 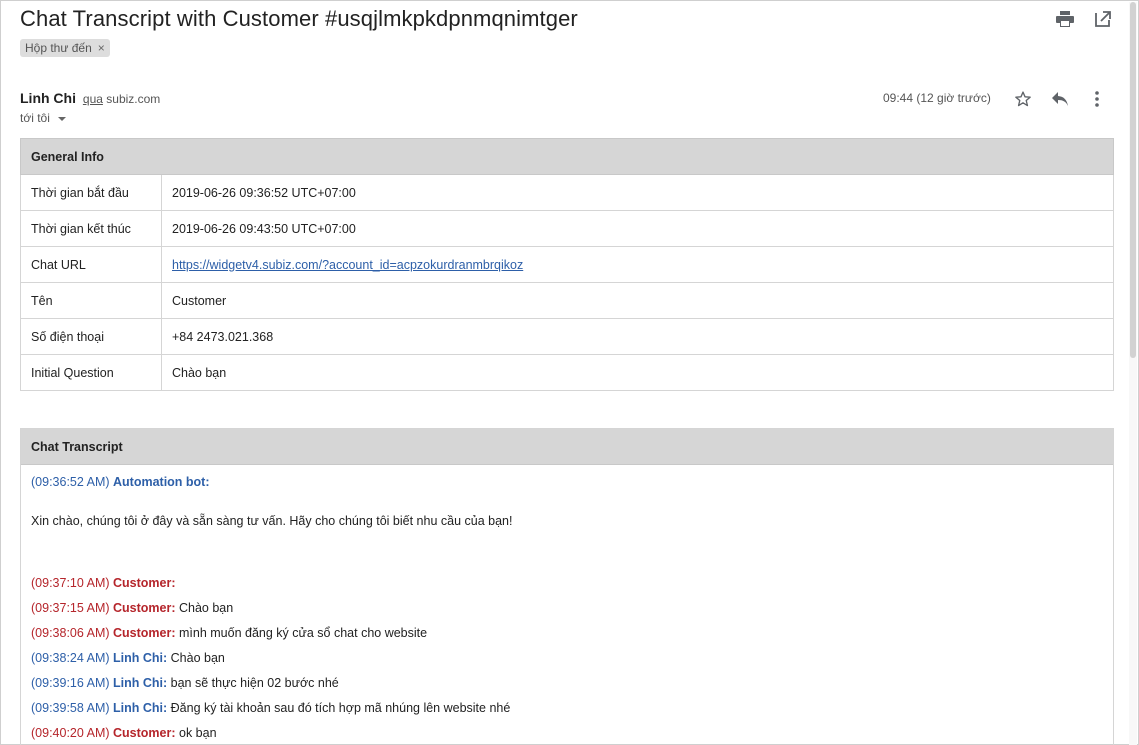 I want to click on general-info-title: General Info, so click(x=567, y=156).